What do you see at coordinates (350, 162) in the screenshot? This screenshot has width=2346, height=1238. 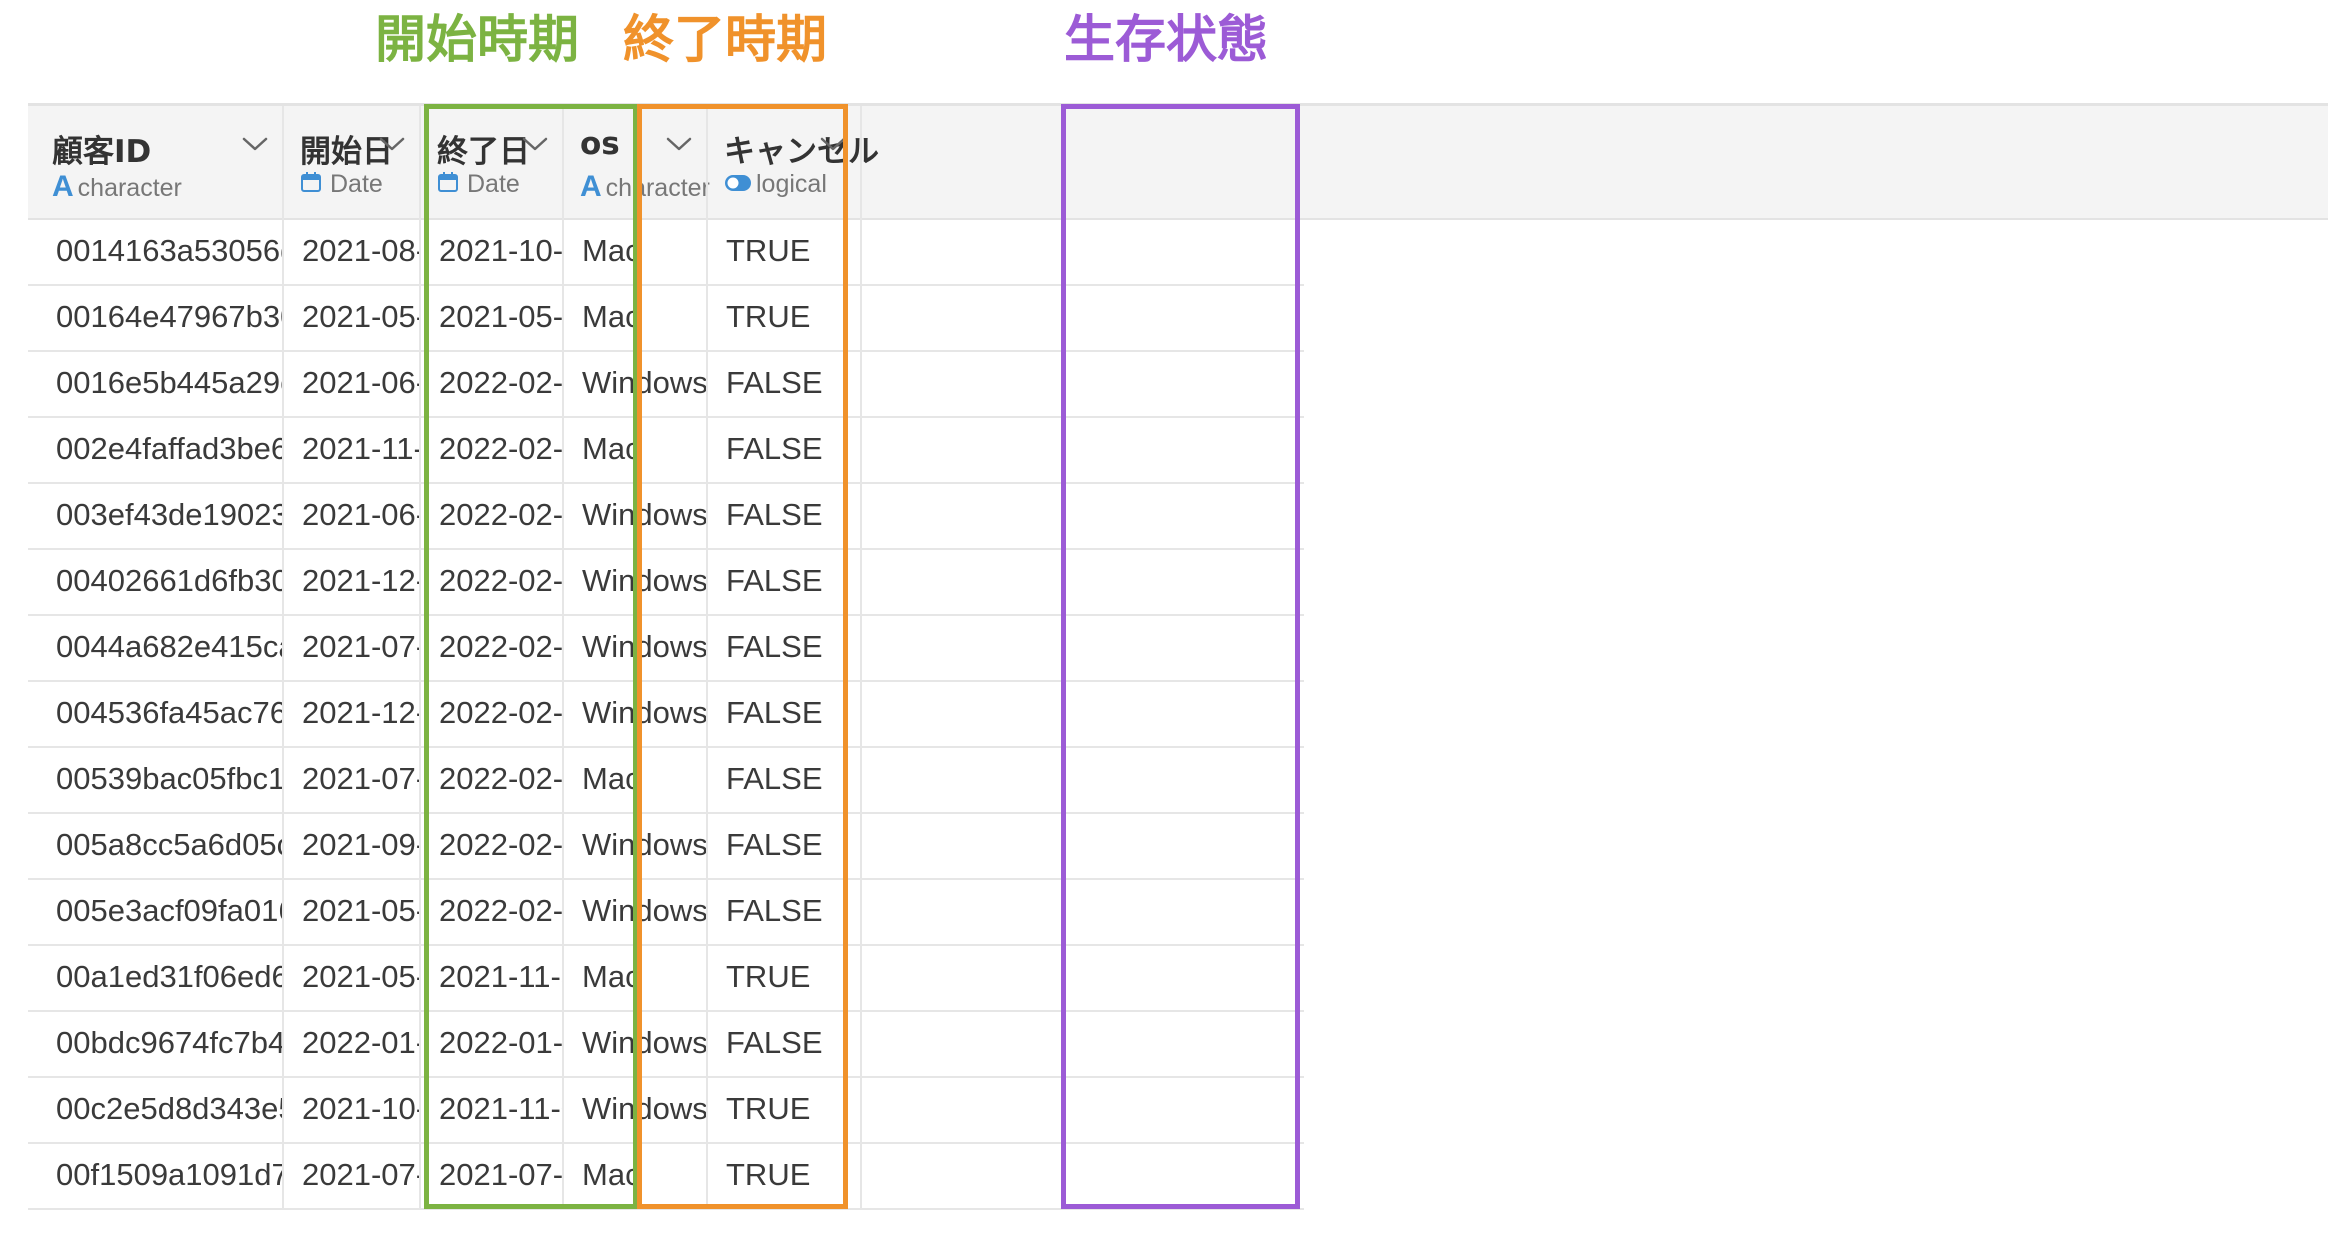 I see `column-header-1: 開始日 Date` at bounding box center [350, 162].